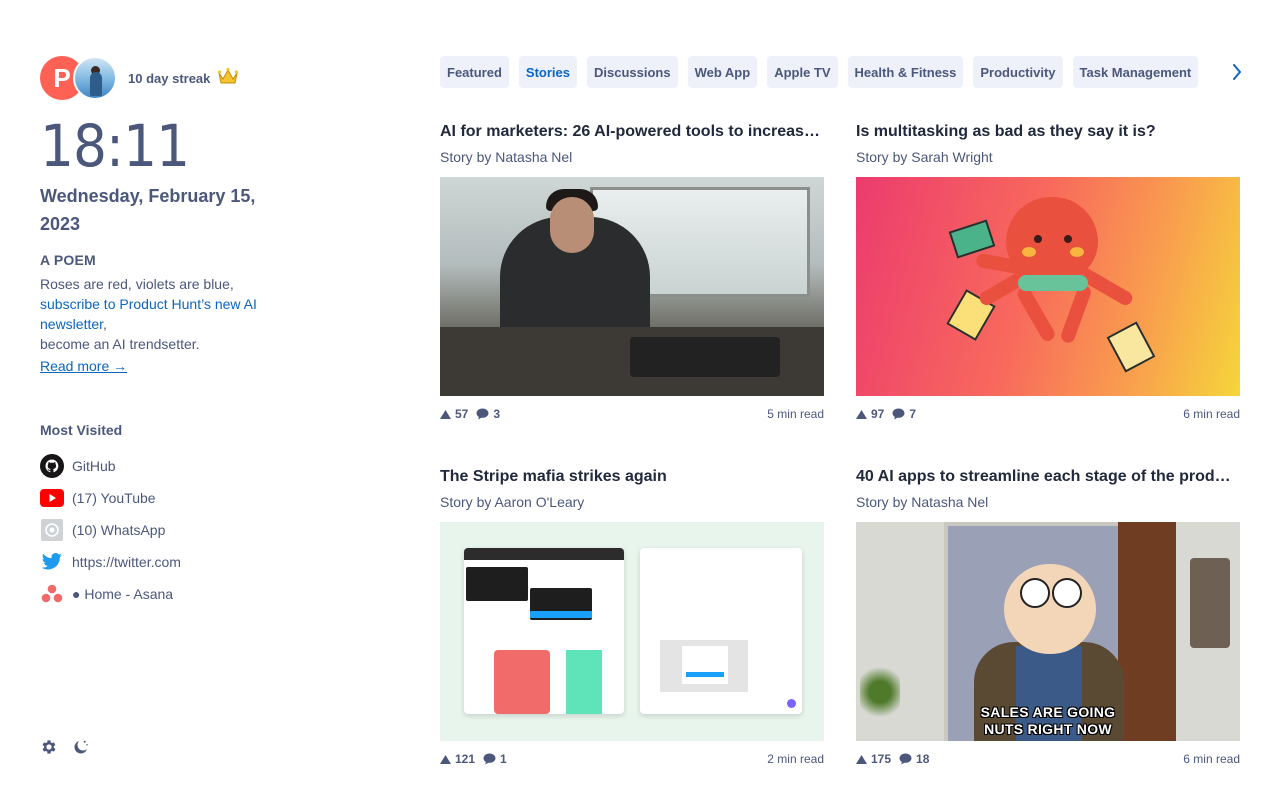 This screenshot has height=800, width=1280. Describe the element at coordinates (137, 284) in the screenshot. I see `poem-line-1: Roses are red, violets are blue,` at that location.